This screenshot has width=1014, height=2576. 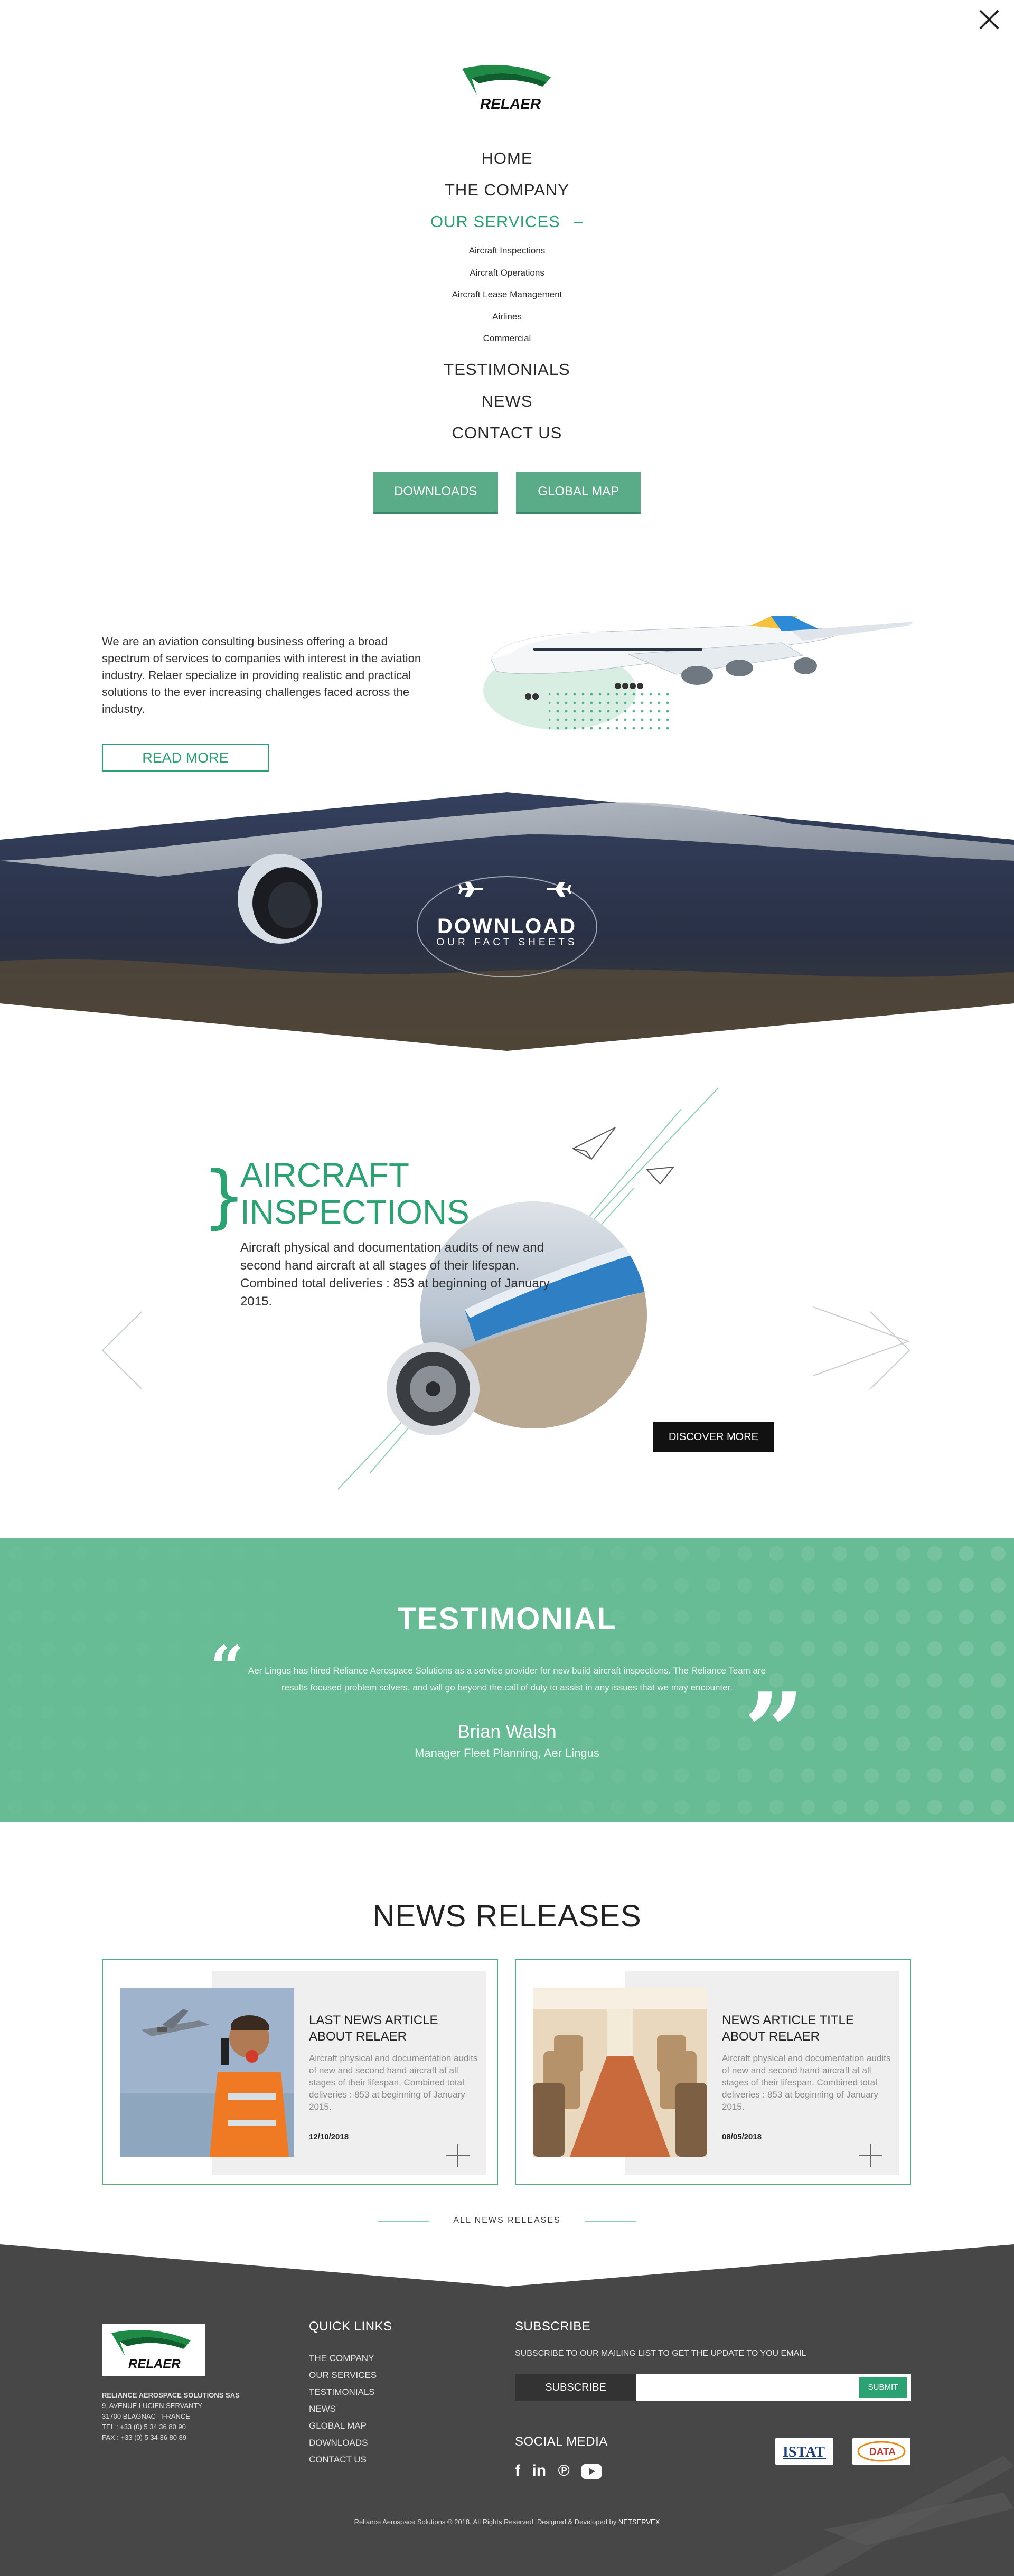 I want to click on svg-text: DATA, so click(x=882, y=2452).